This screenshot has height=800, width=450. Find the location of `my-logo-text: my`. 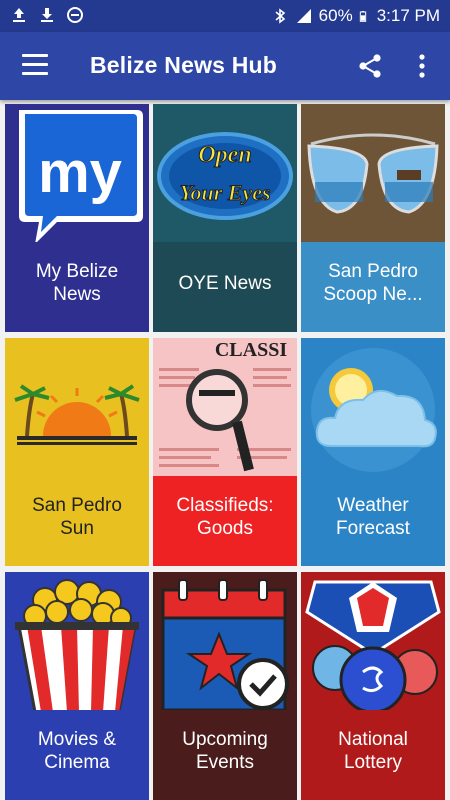

my-logo-text: my is located at coordinates (80, 172).